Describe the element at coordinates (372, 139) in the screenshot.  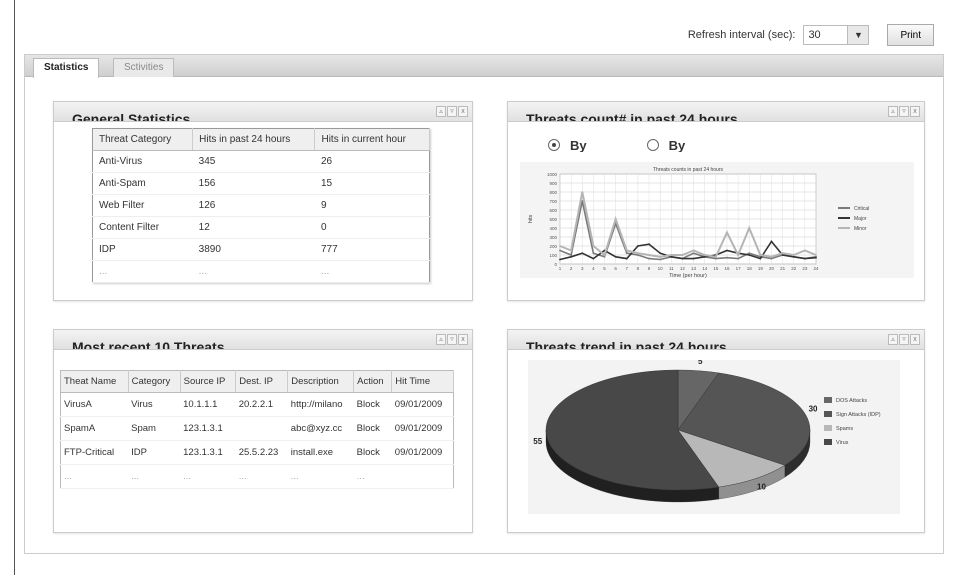
I see `column-header: Hits in current hour` at that location.